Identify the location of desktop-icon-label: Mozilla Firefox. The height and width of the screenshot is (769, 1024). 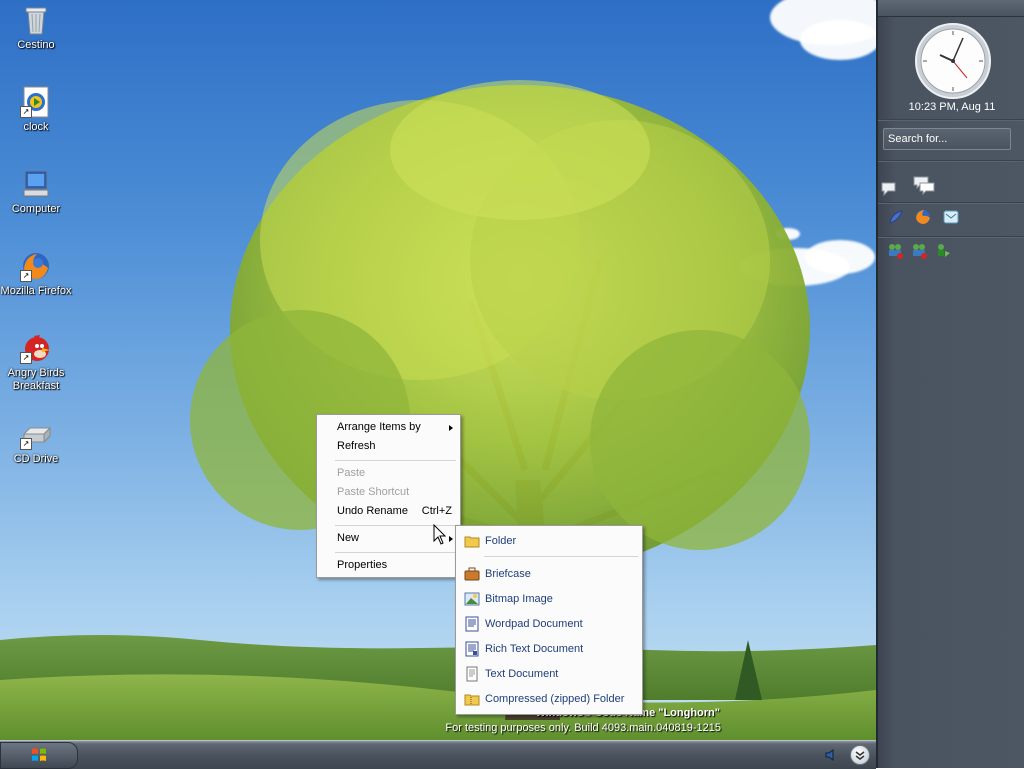
(36, 291).